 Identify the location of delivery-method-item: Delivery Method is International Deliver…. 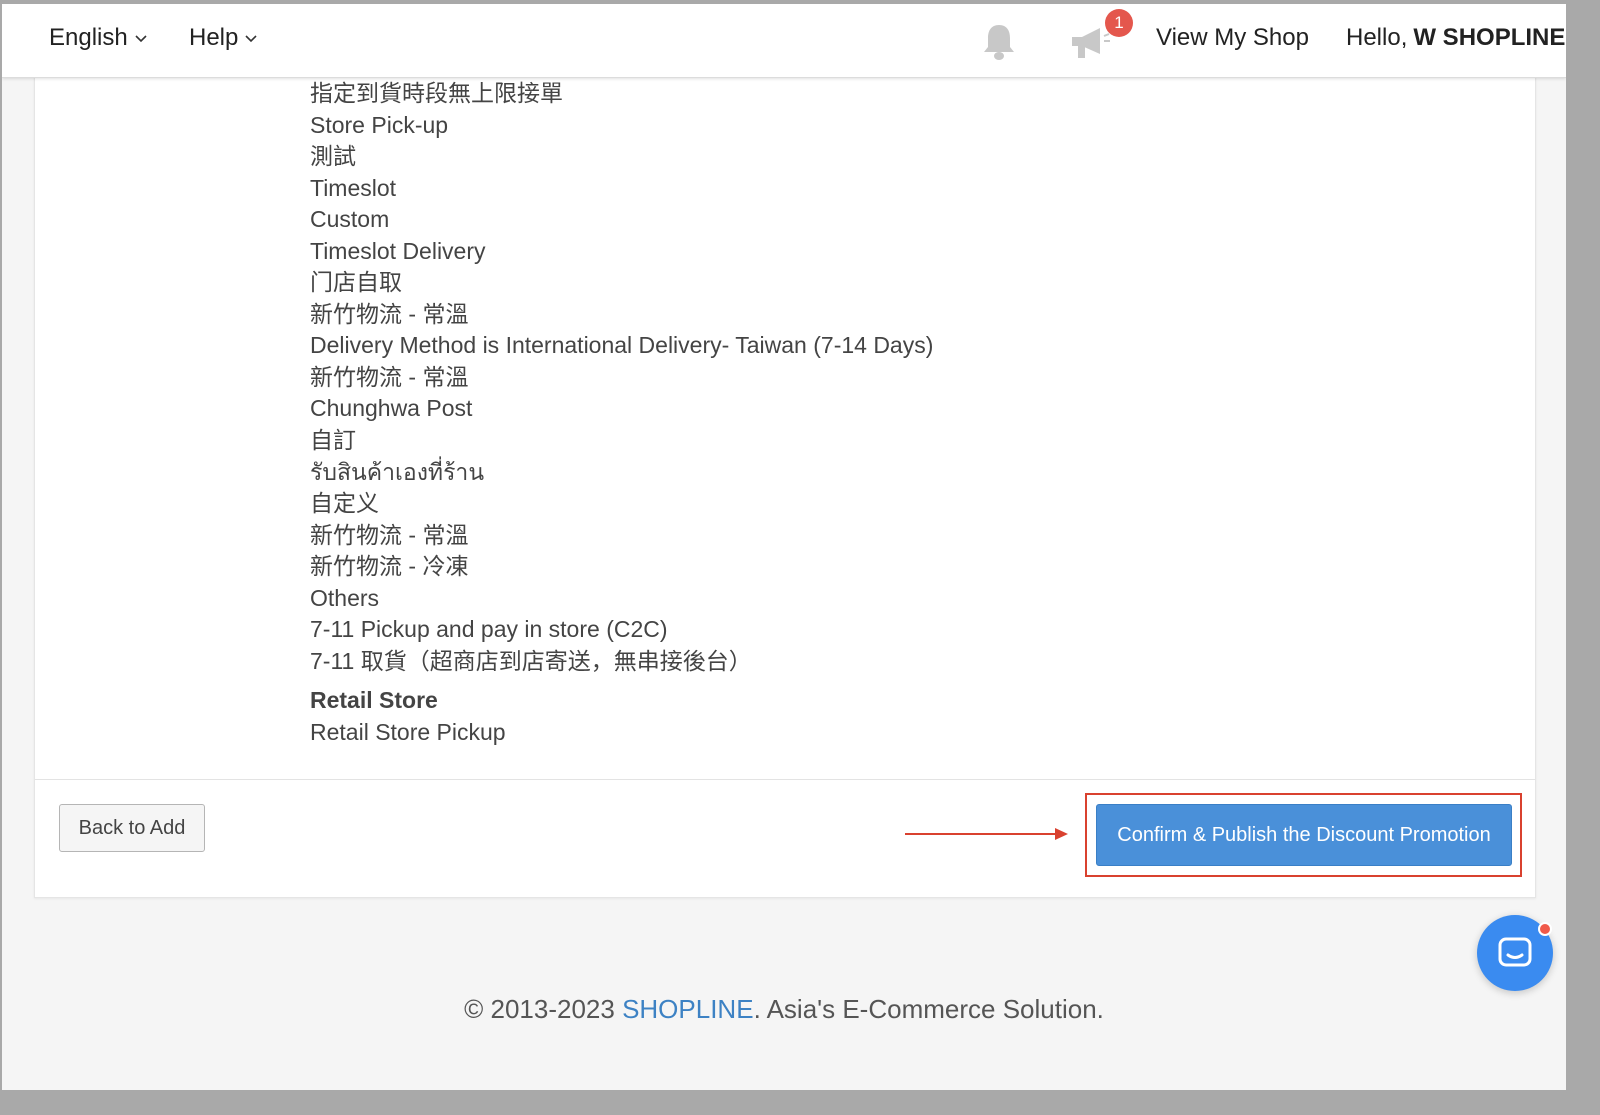
(622, 345).